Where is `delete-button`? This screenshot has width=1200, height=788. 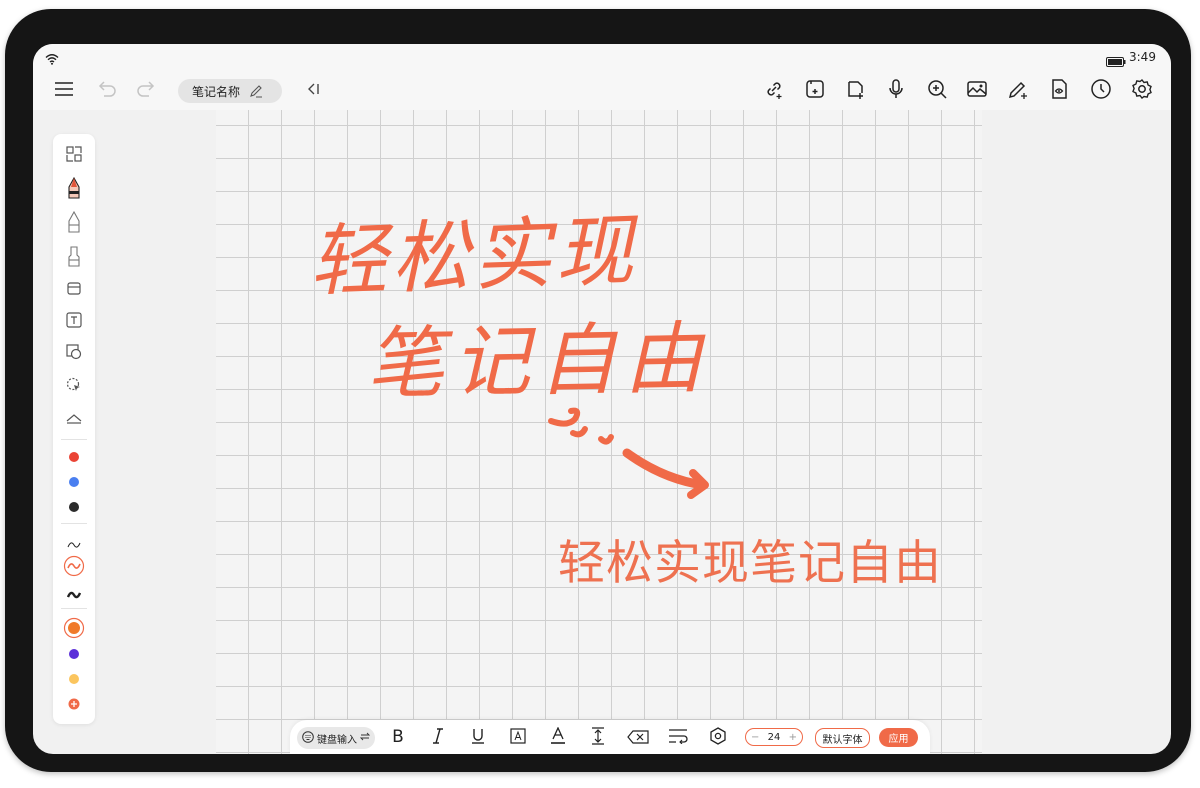 delete-button is located at coordinates (638, 738).